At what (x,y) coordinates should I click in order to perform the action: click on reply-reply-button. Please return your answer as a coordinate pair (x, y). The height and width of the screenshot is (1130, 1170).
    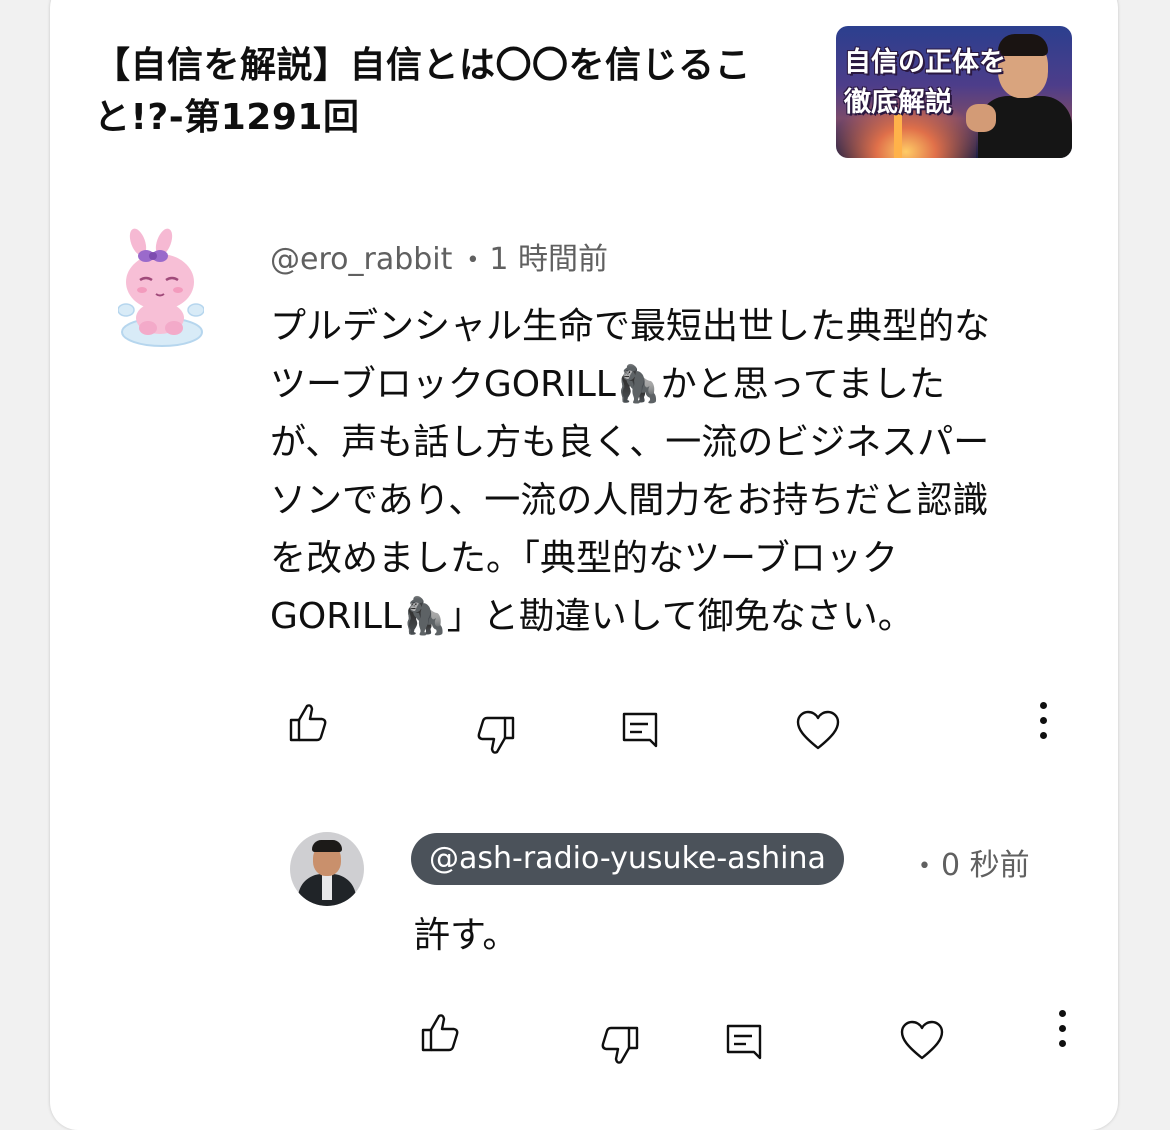
    Looking at the image, I should click on (745, 1043).